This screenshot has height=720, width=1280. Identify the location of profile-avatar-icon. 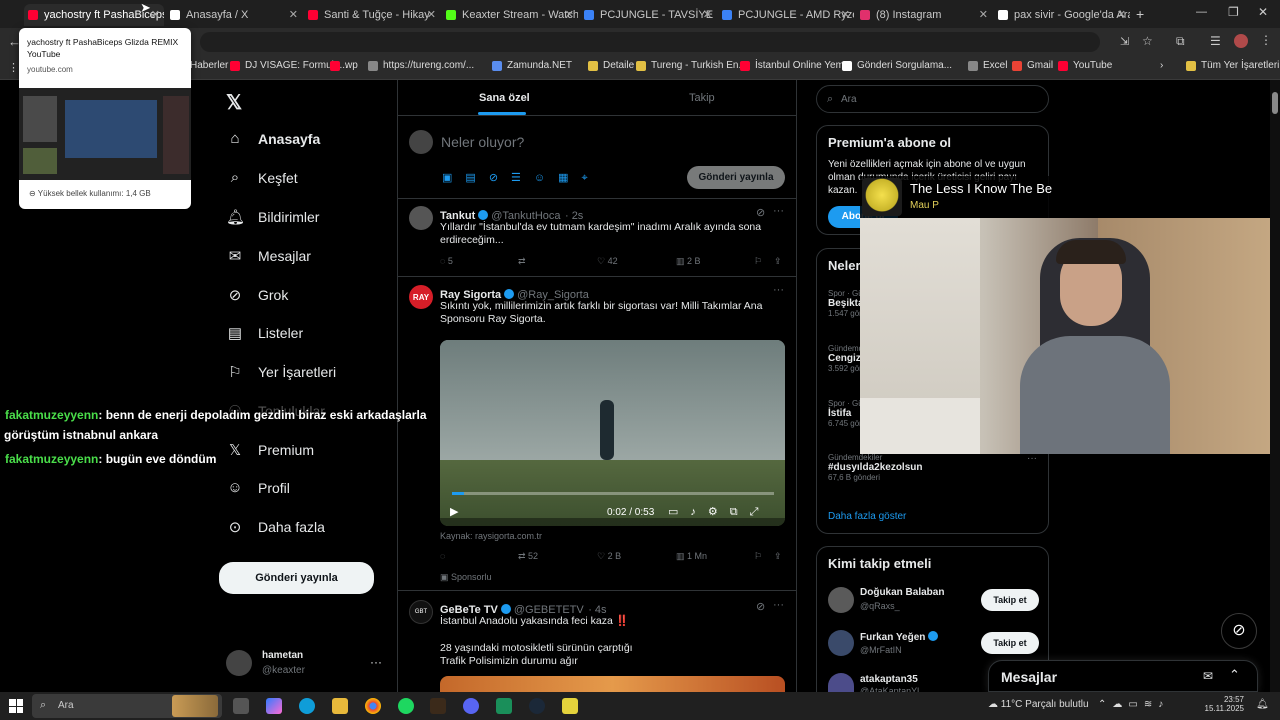
(1241, 41).